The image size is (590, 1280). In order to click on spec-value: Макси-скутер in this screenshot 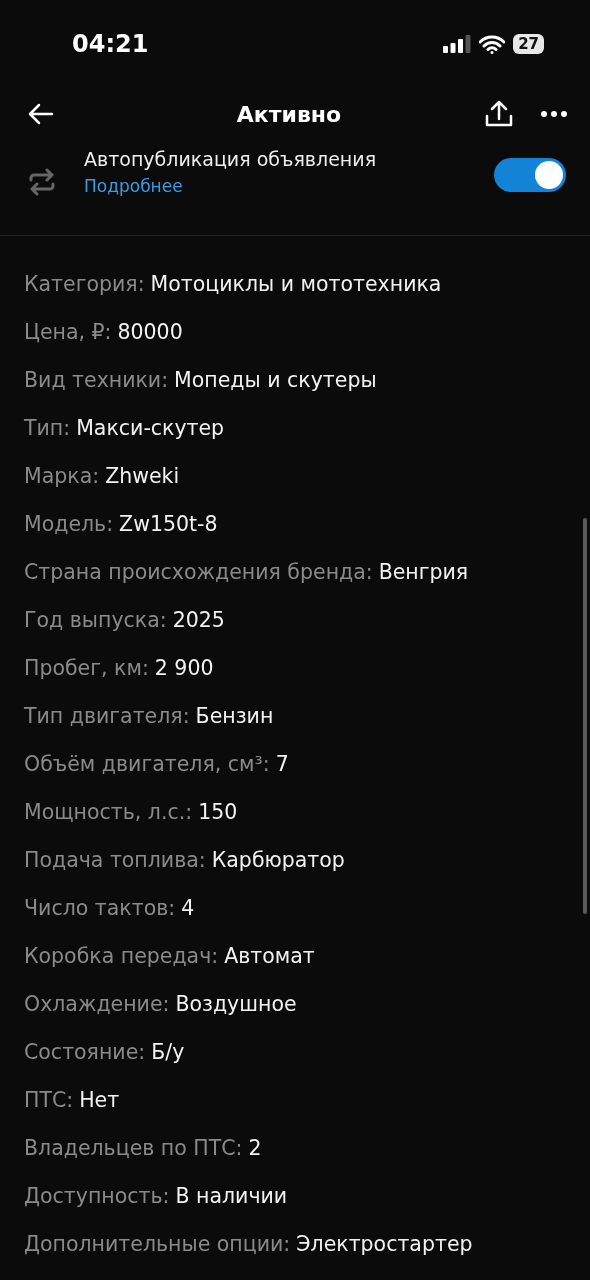, I will do `click(150, 428)`.